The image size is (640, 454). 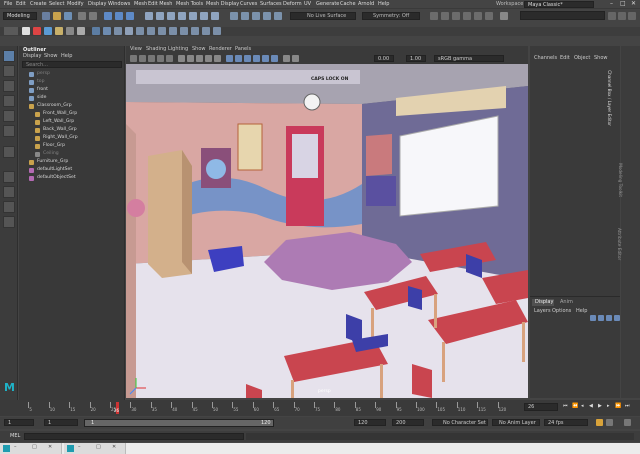 What do you see at coordinates (31, 448) in the screenshot?
I see `taskbar-maya-window-1: – □ ✕` at bounding box center [31, 448].